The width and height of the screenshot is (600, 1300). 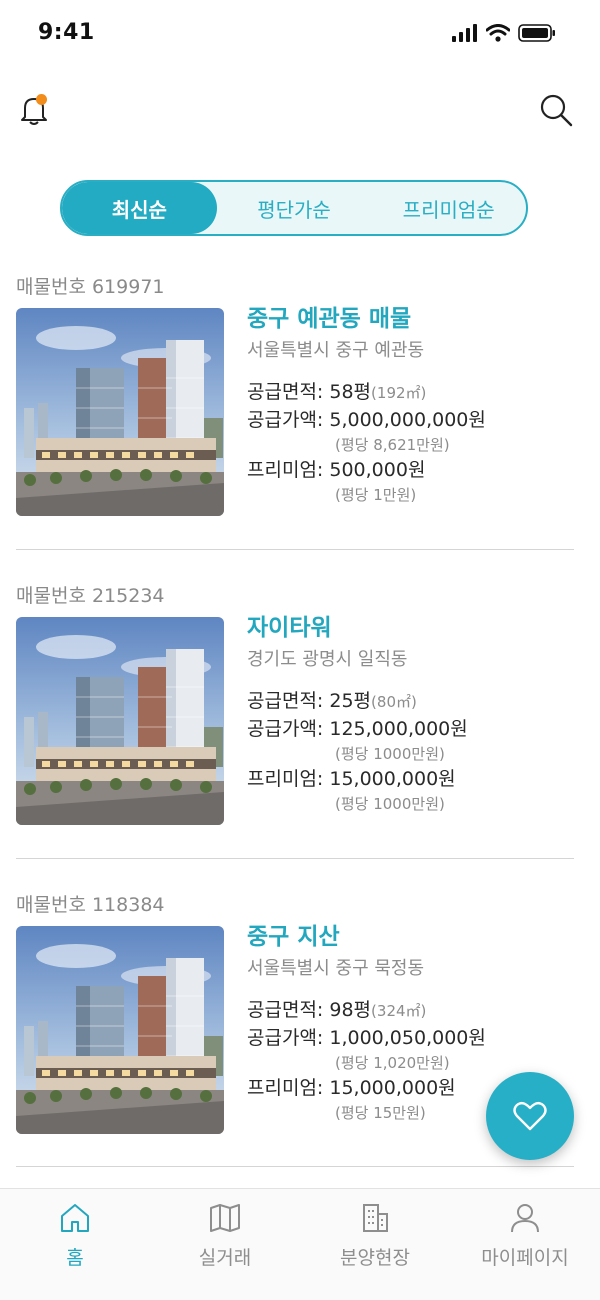 I want to click on listing-number: 매물번호 118384, so click(x=90, y=905).